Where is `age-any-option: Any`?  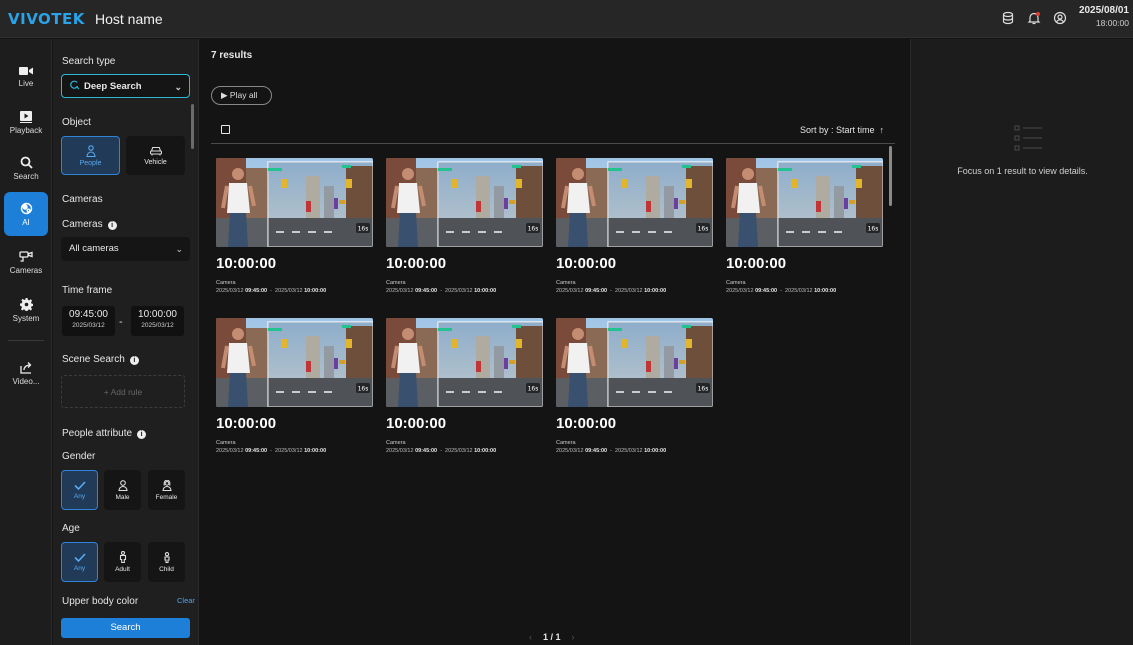
age-any-option: Any is located at coordinates (79, 562).